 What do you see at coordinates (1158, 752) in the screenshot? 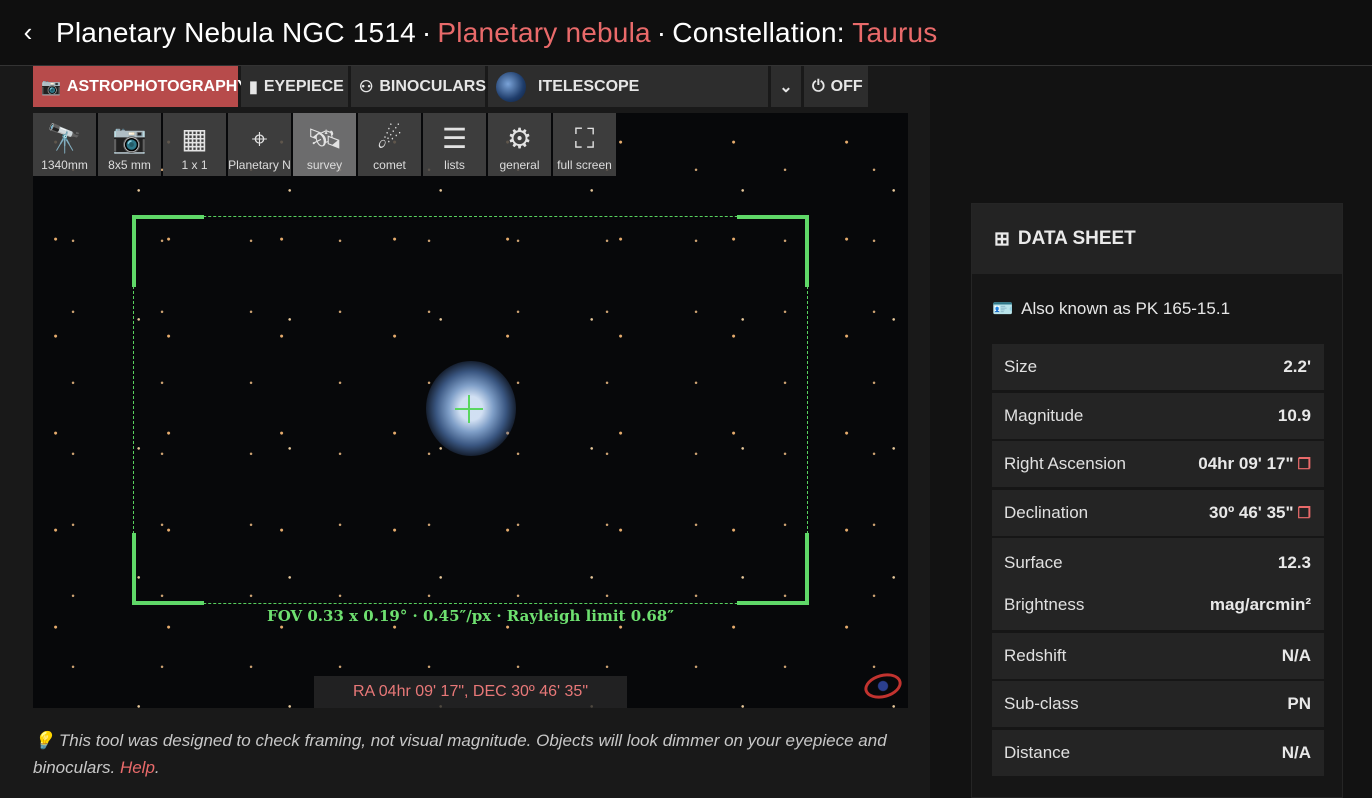
I see `row-distance: Distance N/A` at bounding box center [1158, 752].